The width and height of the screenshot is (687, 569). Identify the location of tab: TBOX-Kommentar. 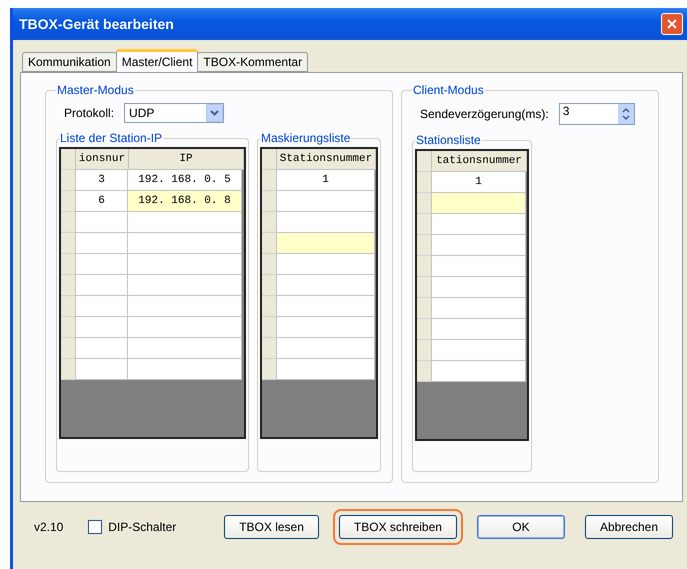
(252, 62).